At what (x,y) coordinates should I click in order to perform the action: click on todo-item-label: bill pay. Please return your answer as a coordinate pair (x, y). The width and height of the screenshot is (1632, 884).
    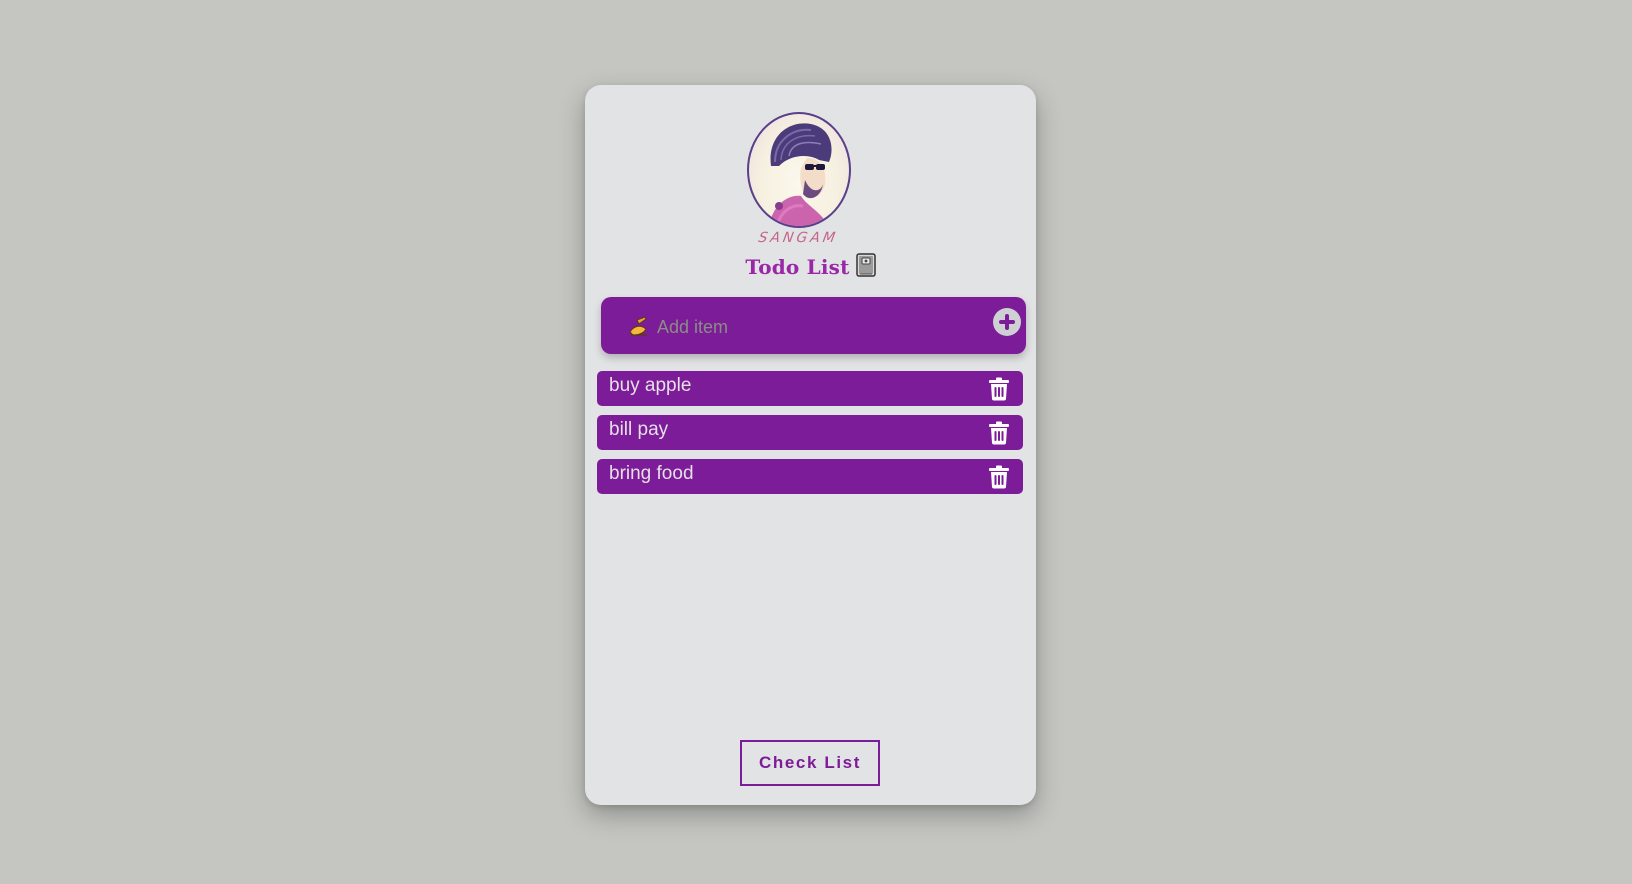
    Looking at the image, I should click on (639, 429).